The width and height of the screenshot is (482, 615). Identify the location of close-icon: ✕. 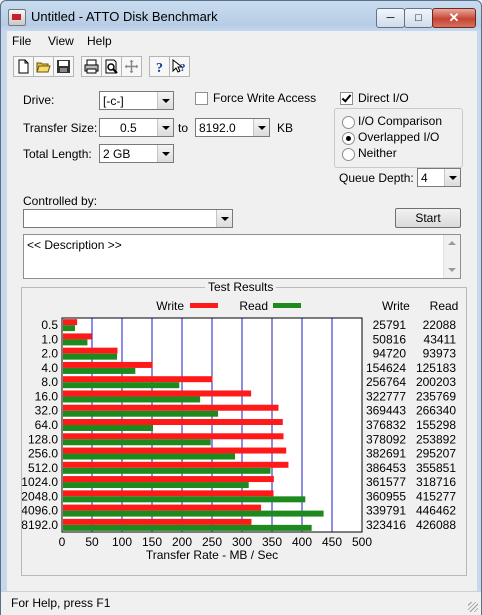
(454, 17).